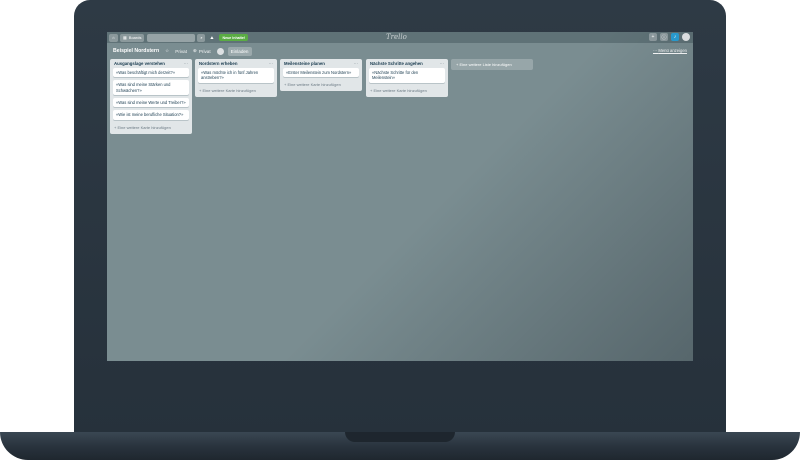 The width and height of the screenshot is (800, 460). Describe the element at coordinates (675, 37) in the screenshot. I see `bell-icon: ♪` at that location.